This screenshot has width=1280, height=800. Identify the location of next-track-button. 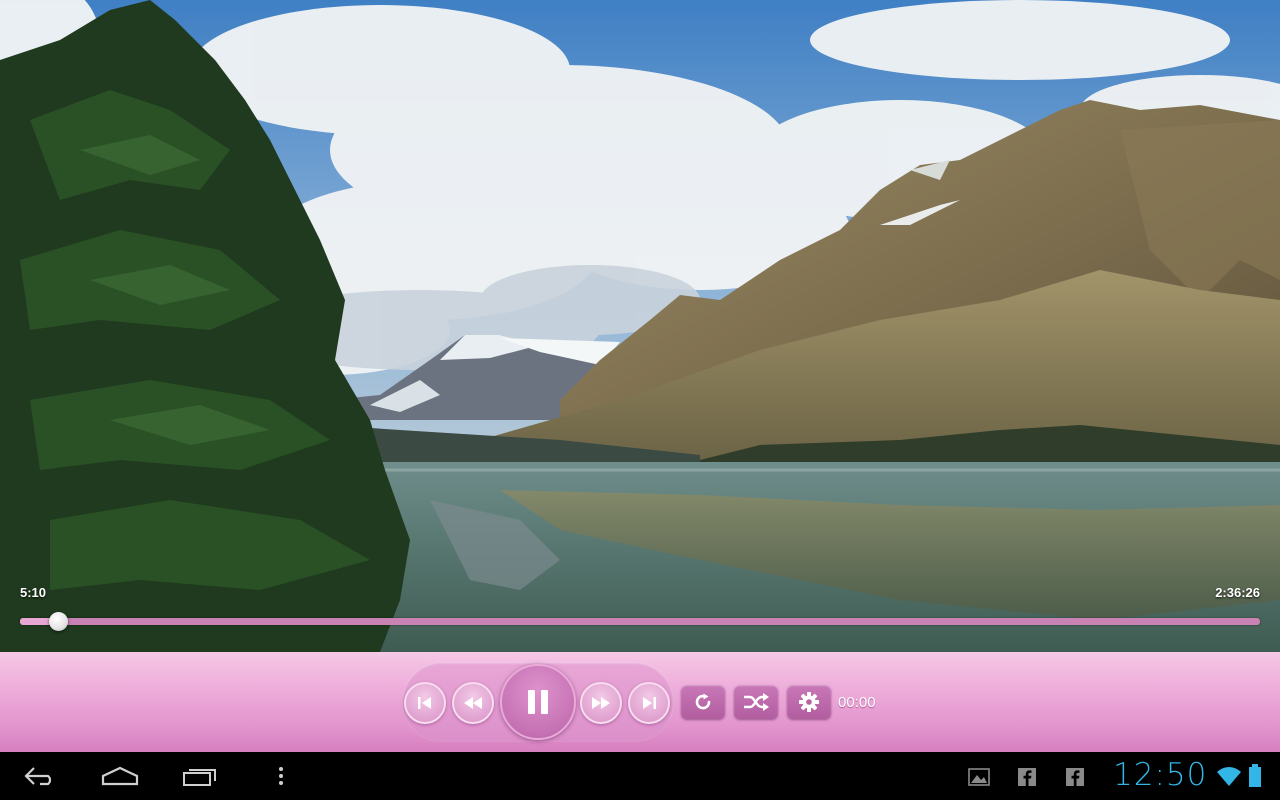
(649, 703).